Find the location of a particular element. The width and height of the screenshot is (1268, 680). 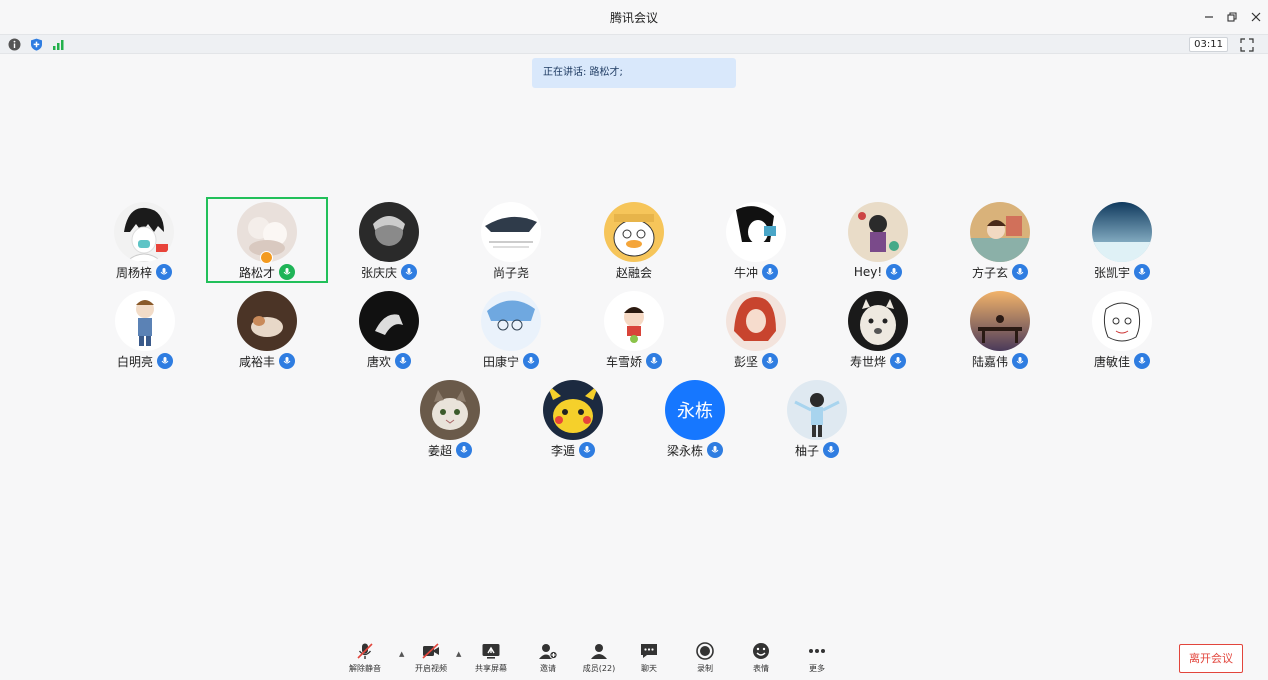

participant-tile: 张凯宇 is located at coordinates (1122, 245).